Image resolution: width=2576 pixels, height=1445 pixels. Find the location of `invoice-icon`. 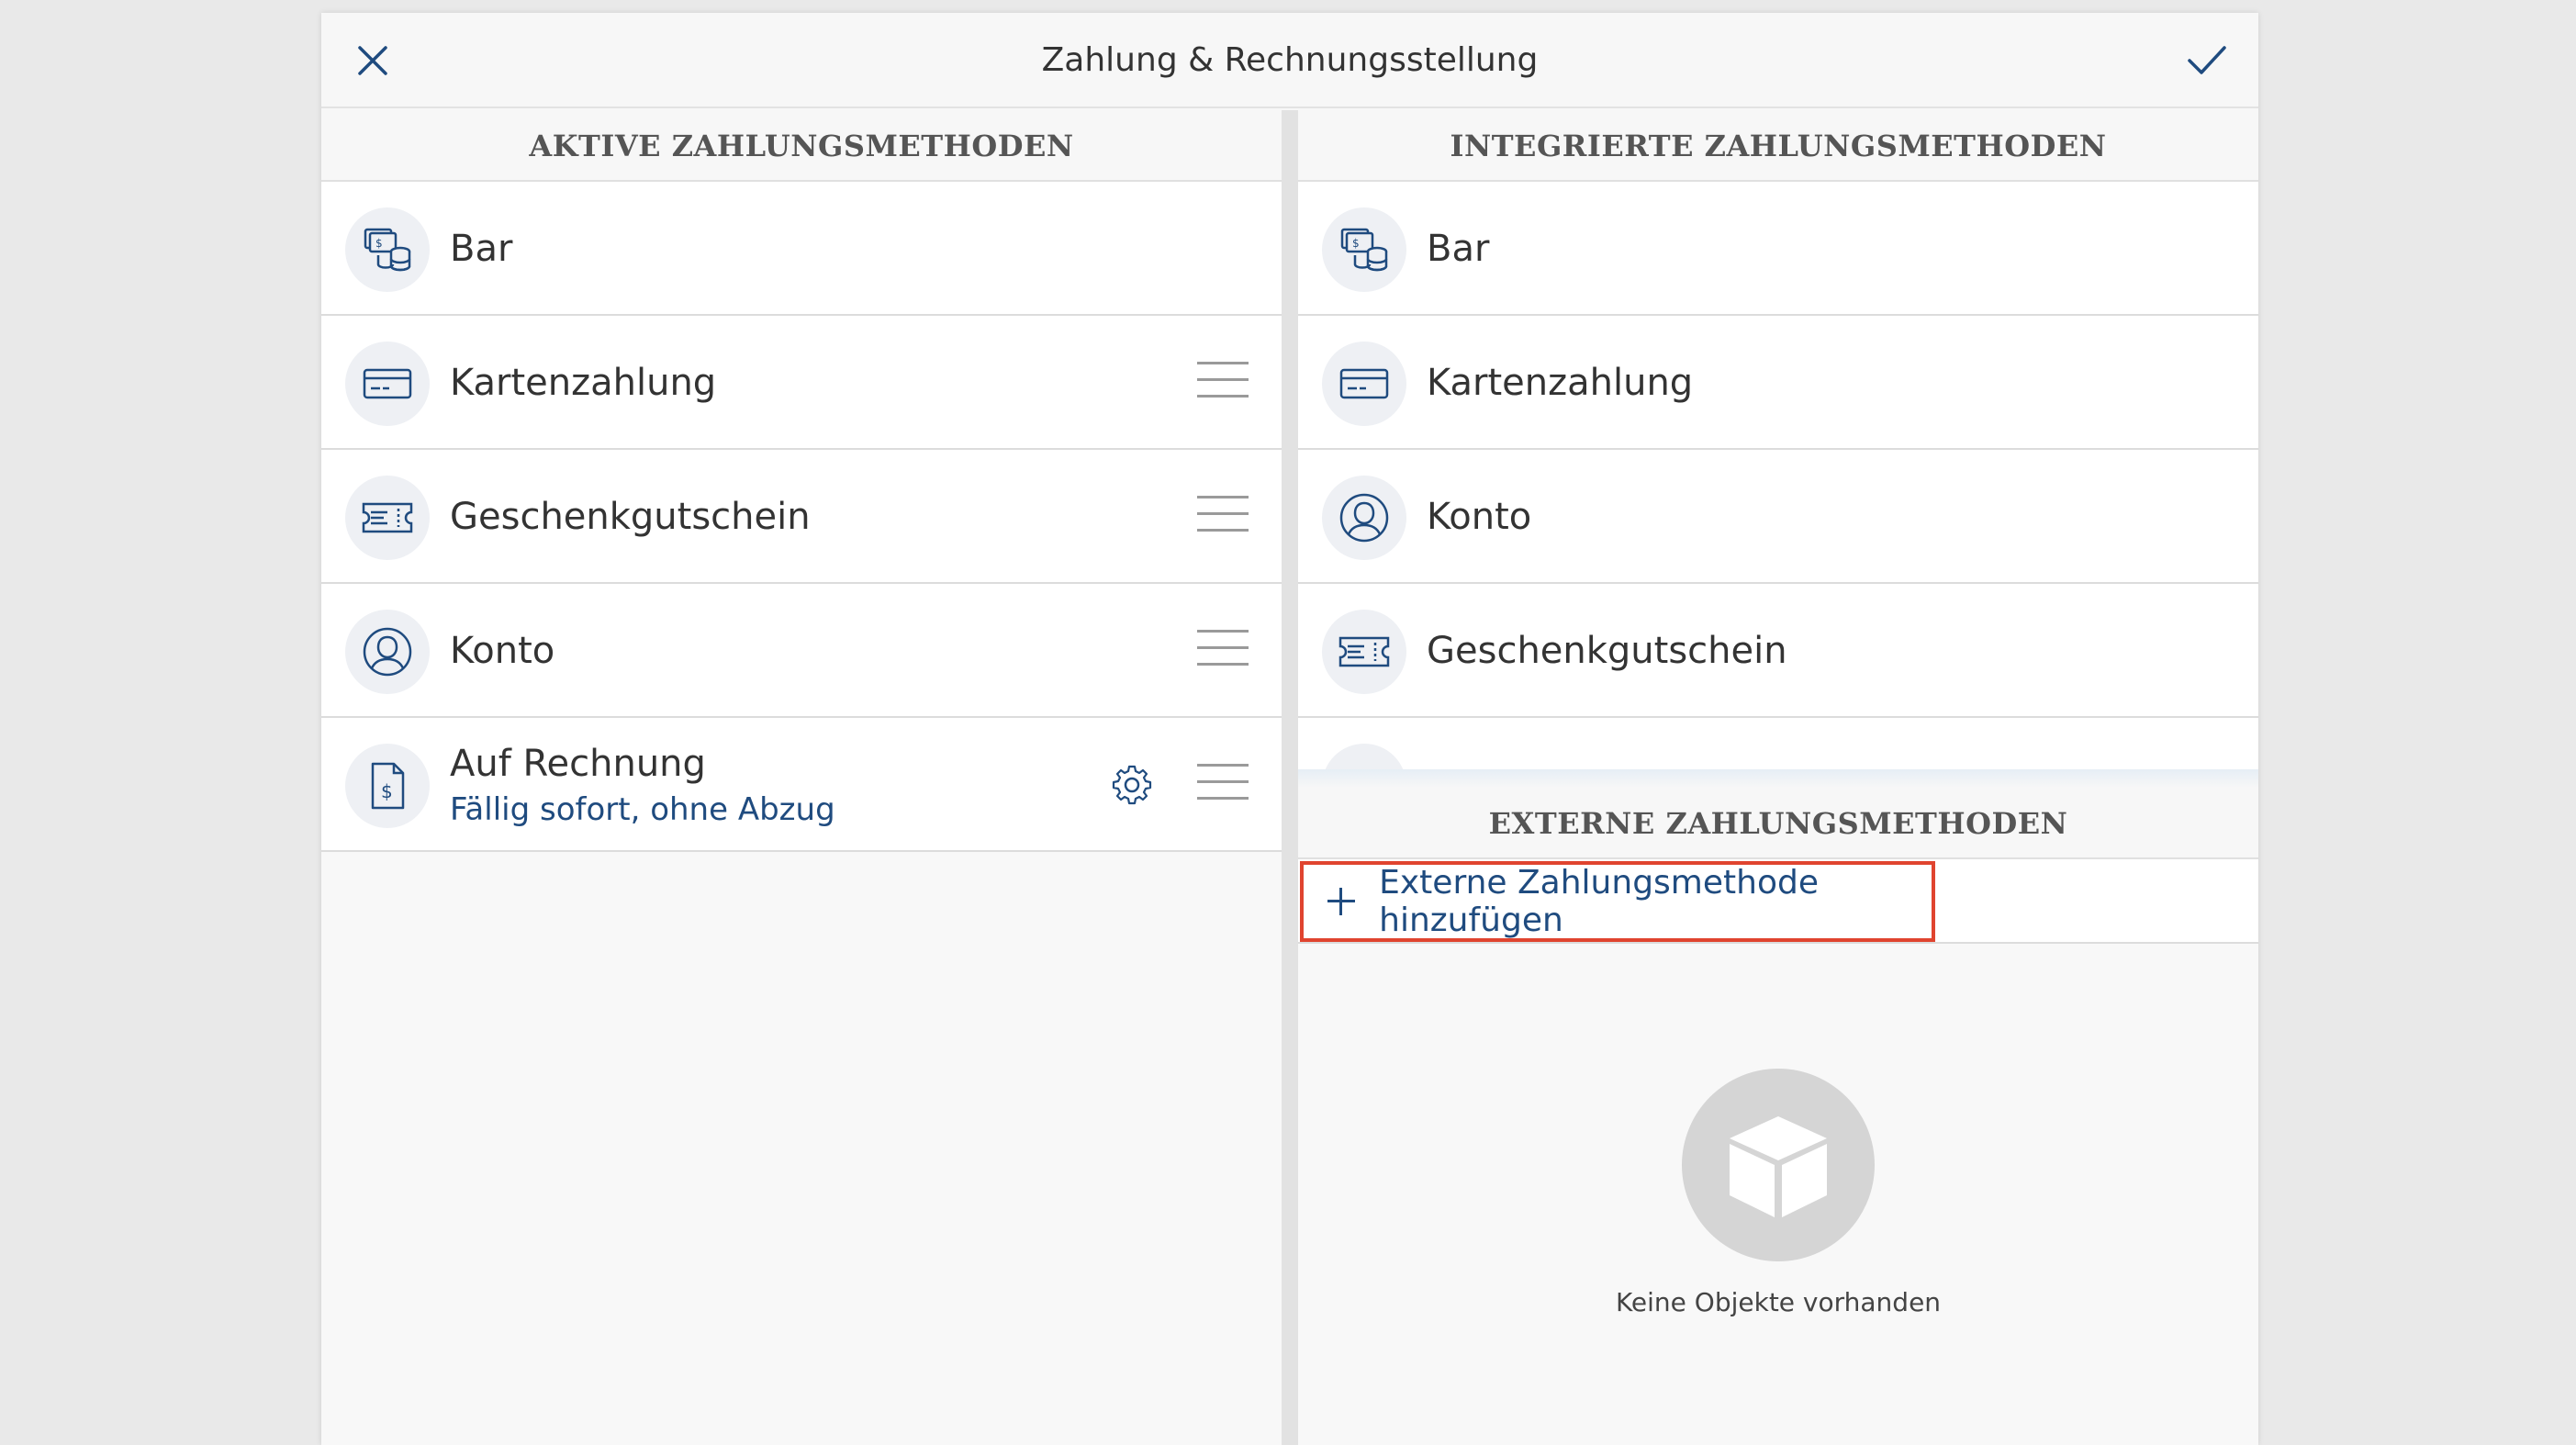

invoice-icon is located at coordinates (1364, 756).